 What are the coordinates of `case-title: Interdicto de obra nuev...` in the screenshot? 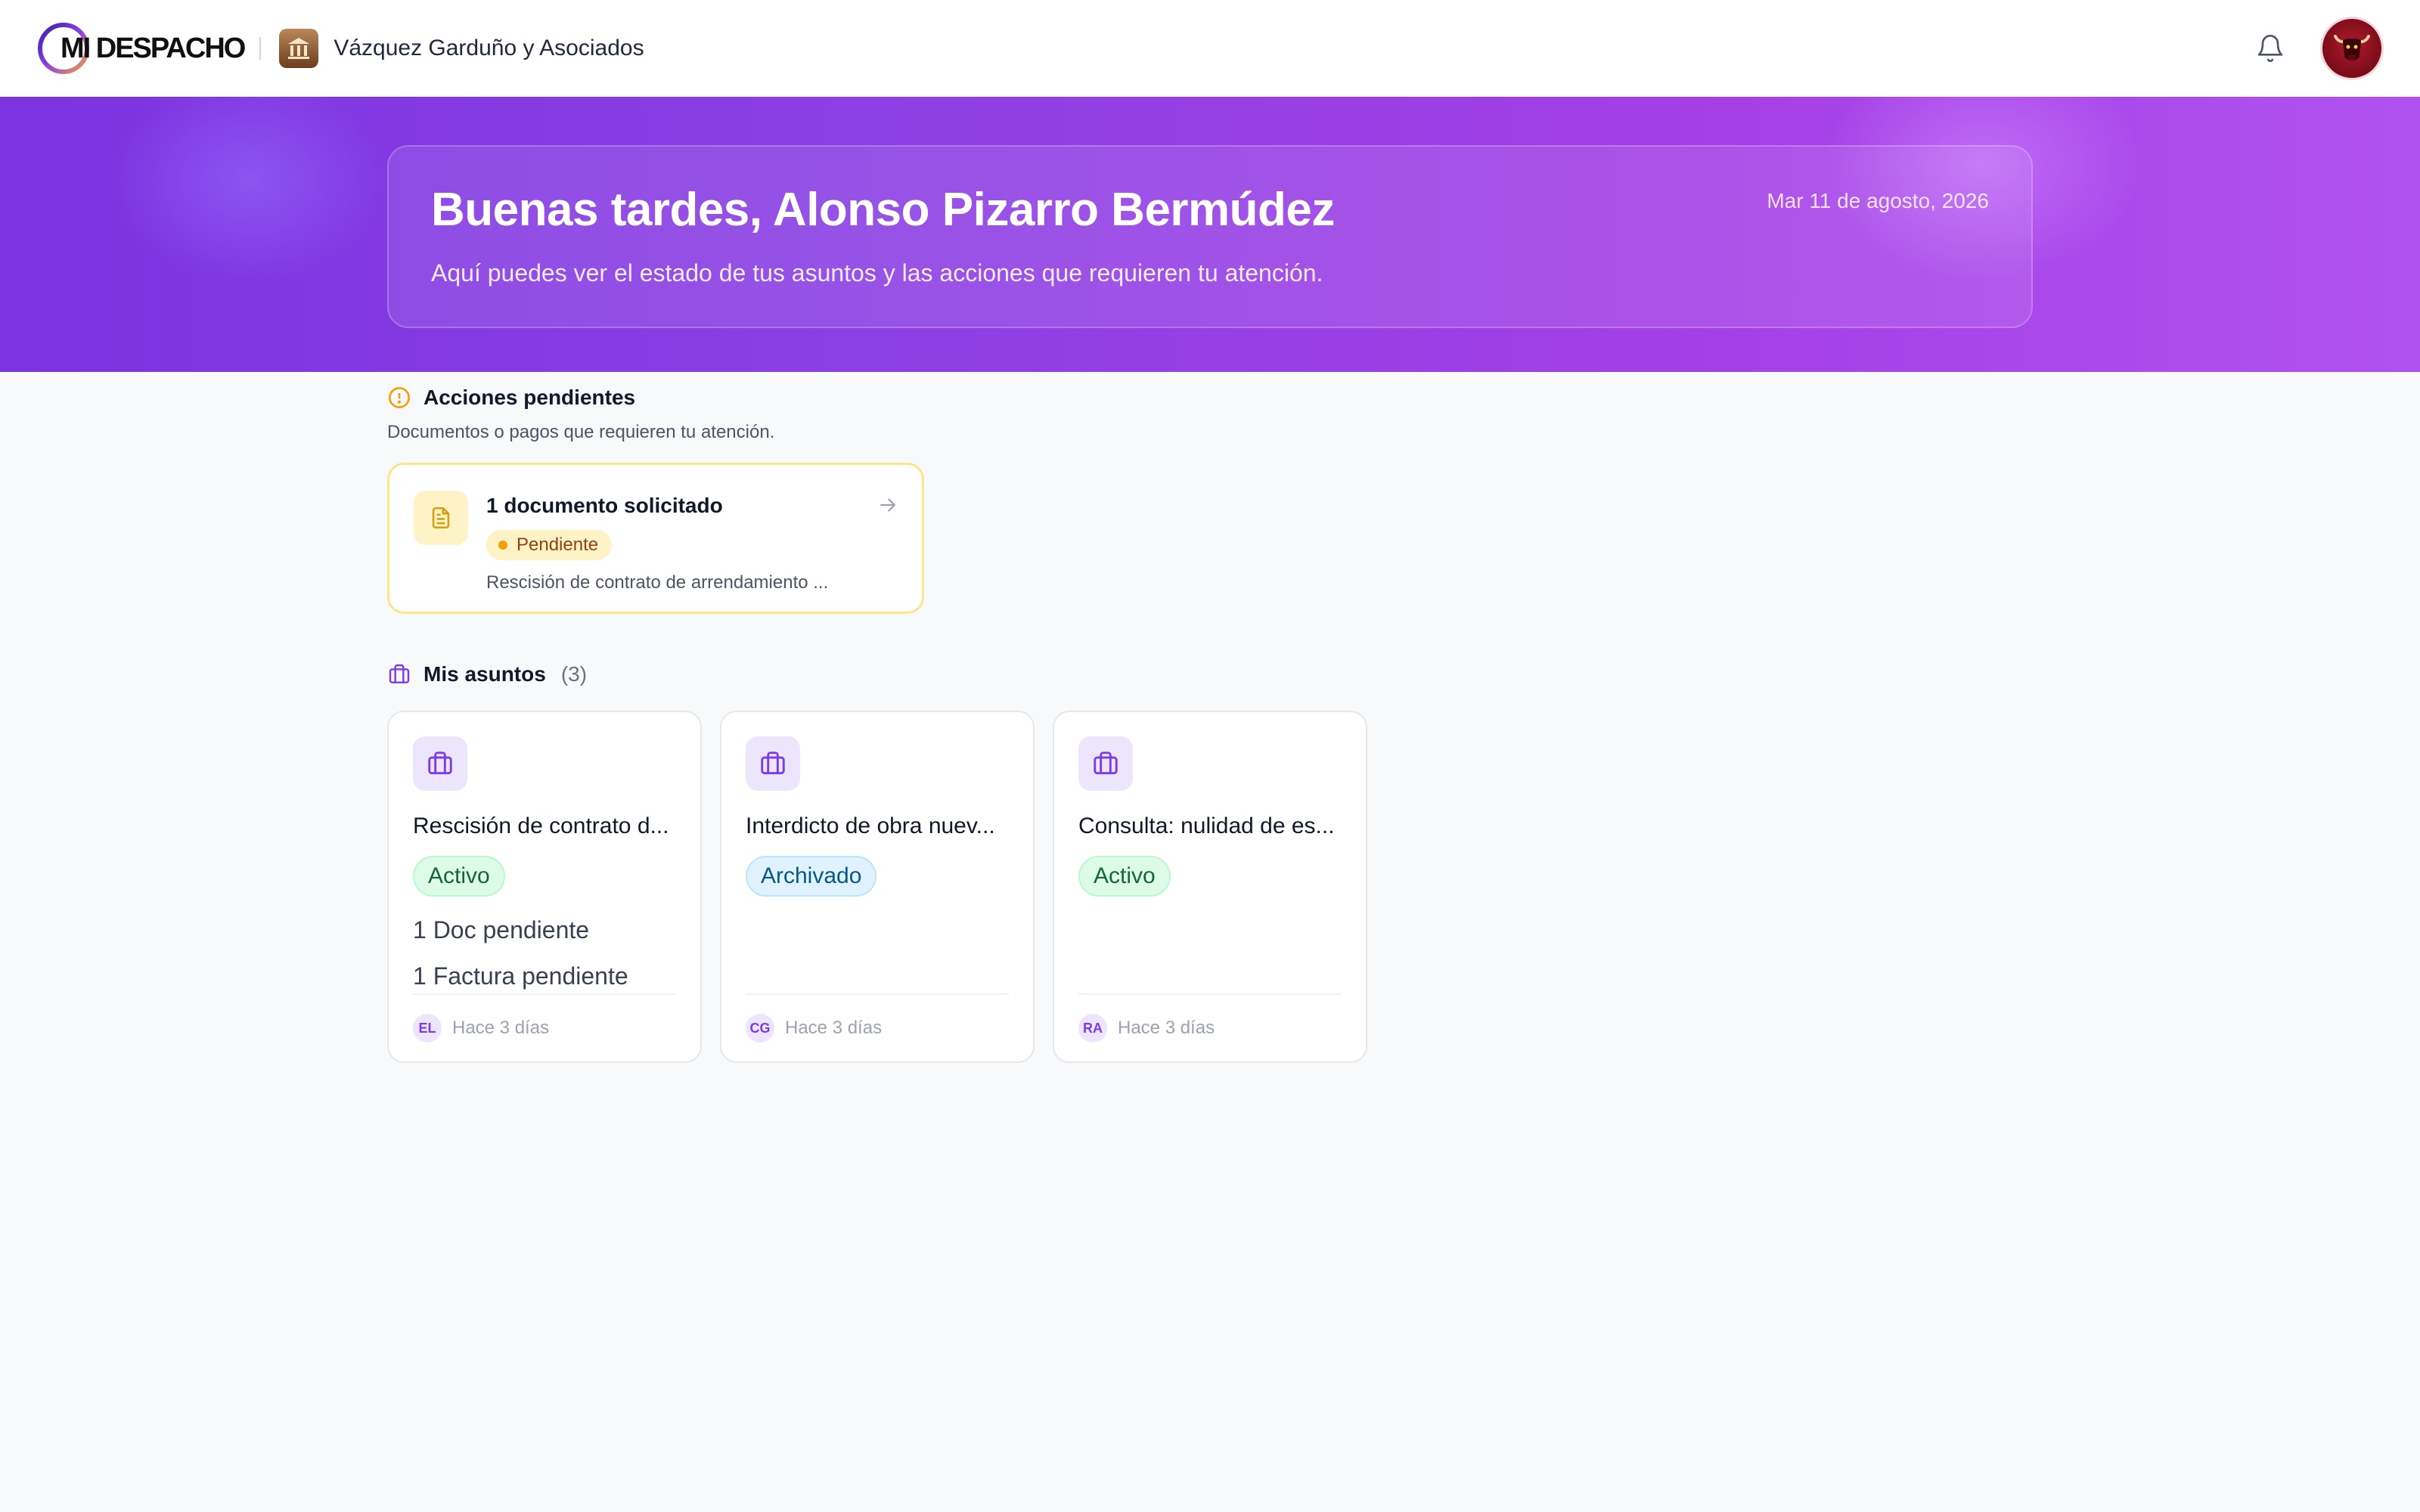 It's located at (870, 826).